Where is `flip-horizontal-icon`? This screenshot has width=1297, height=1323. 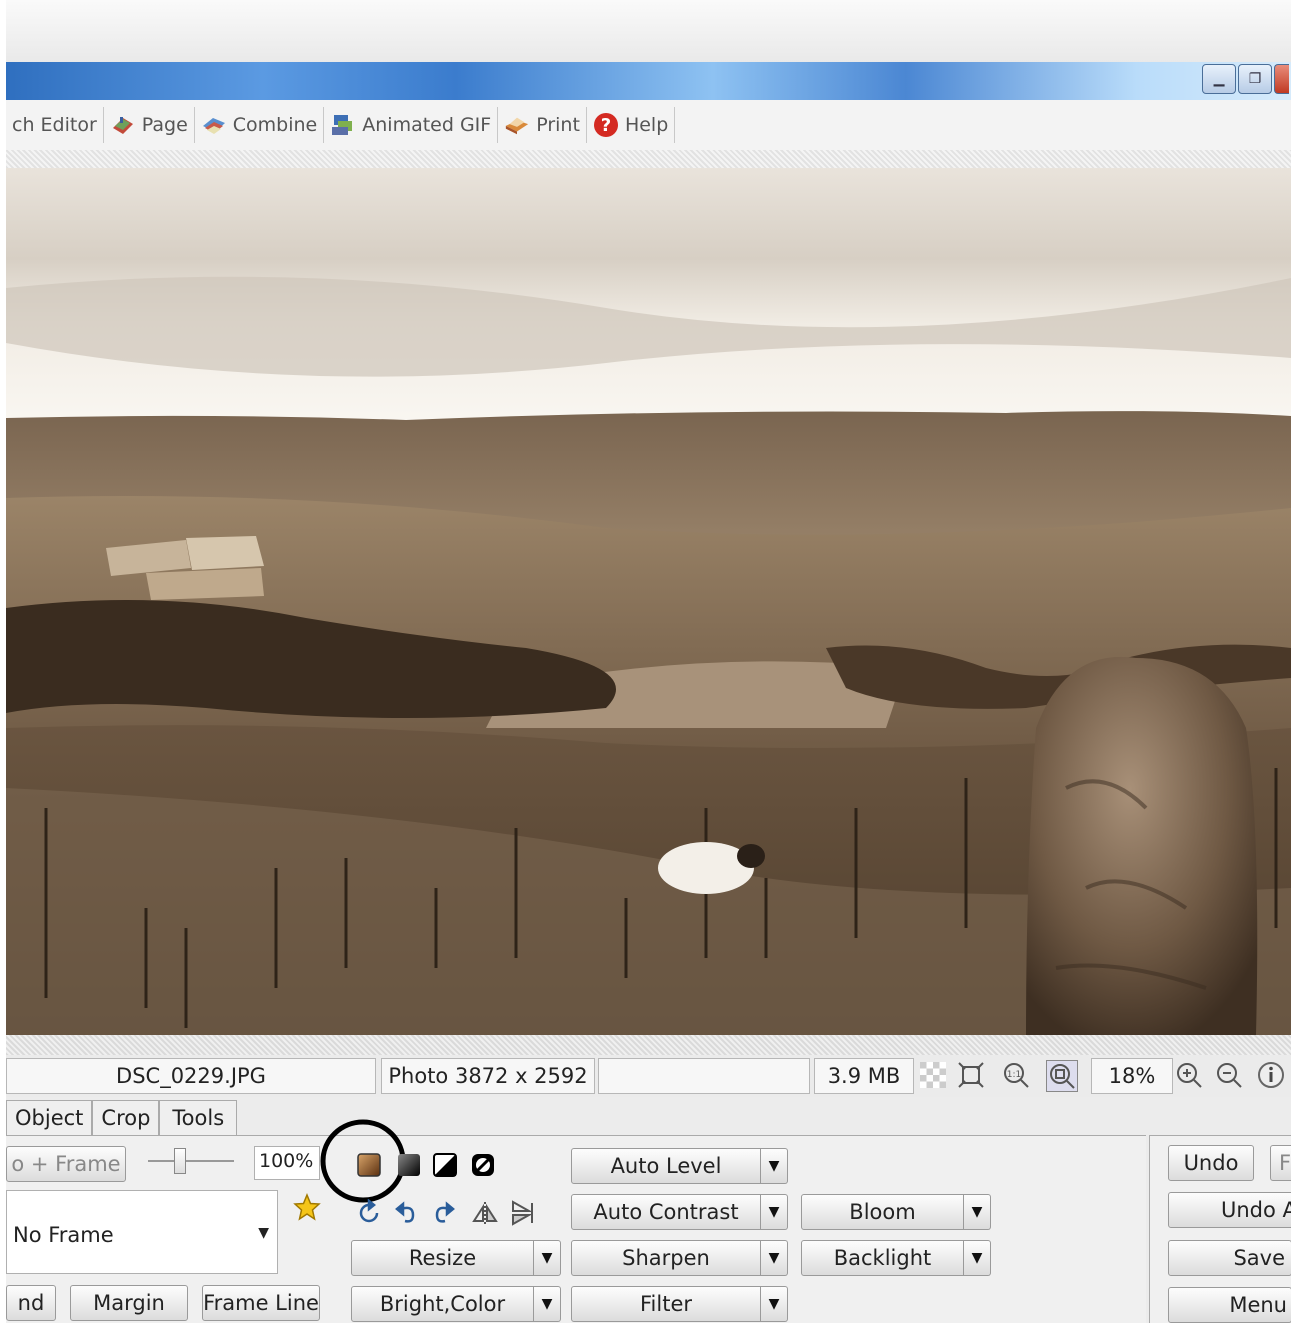 flip-horizontal-icon is located at coordinates (485, 1213).